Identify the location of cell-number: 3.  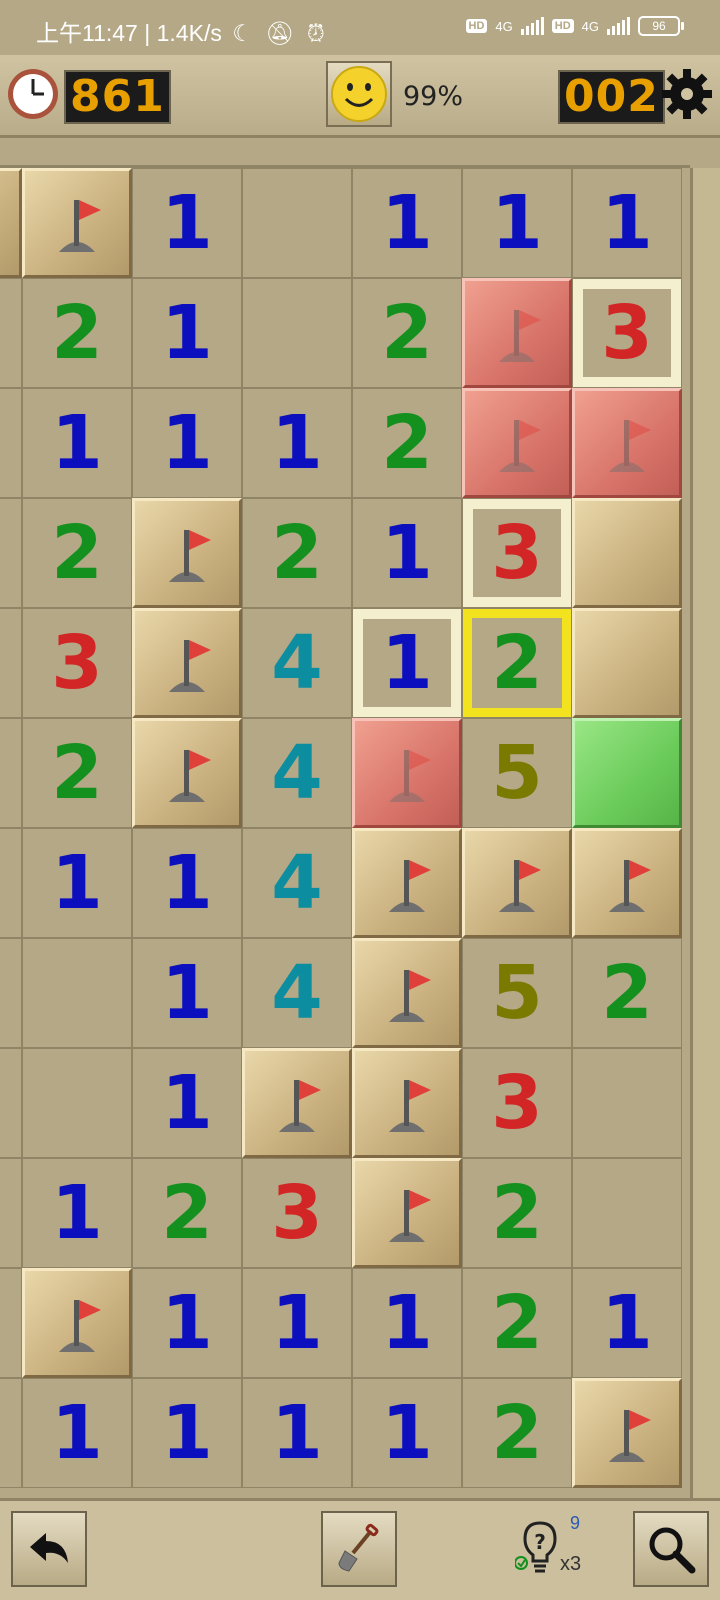
(77, 663).